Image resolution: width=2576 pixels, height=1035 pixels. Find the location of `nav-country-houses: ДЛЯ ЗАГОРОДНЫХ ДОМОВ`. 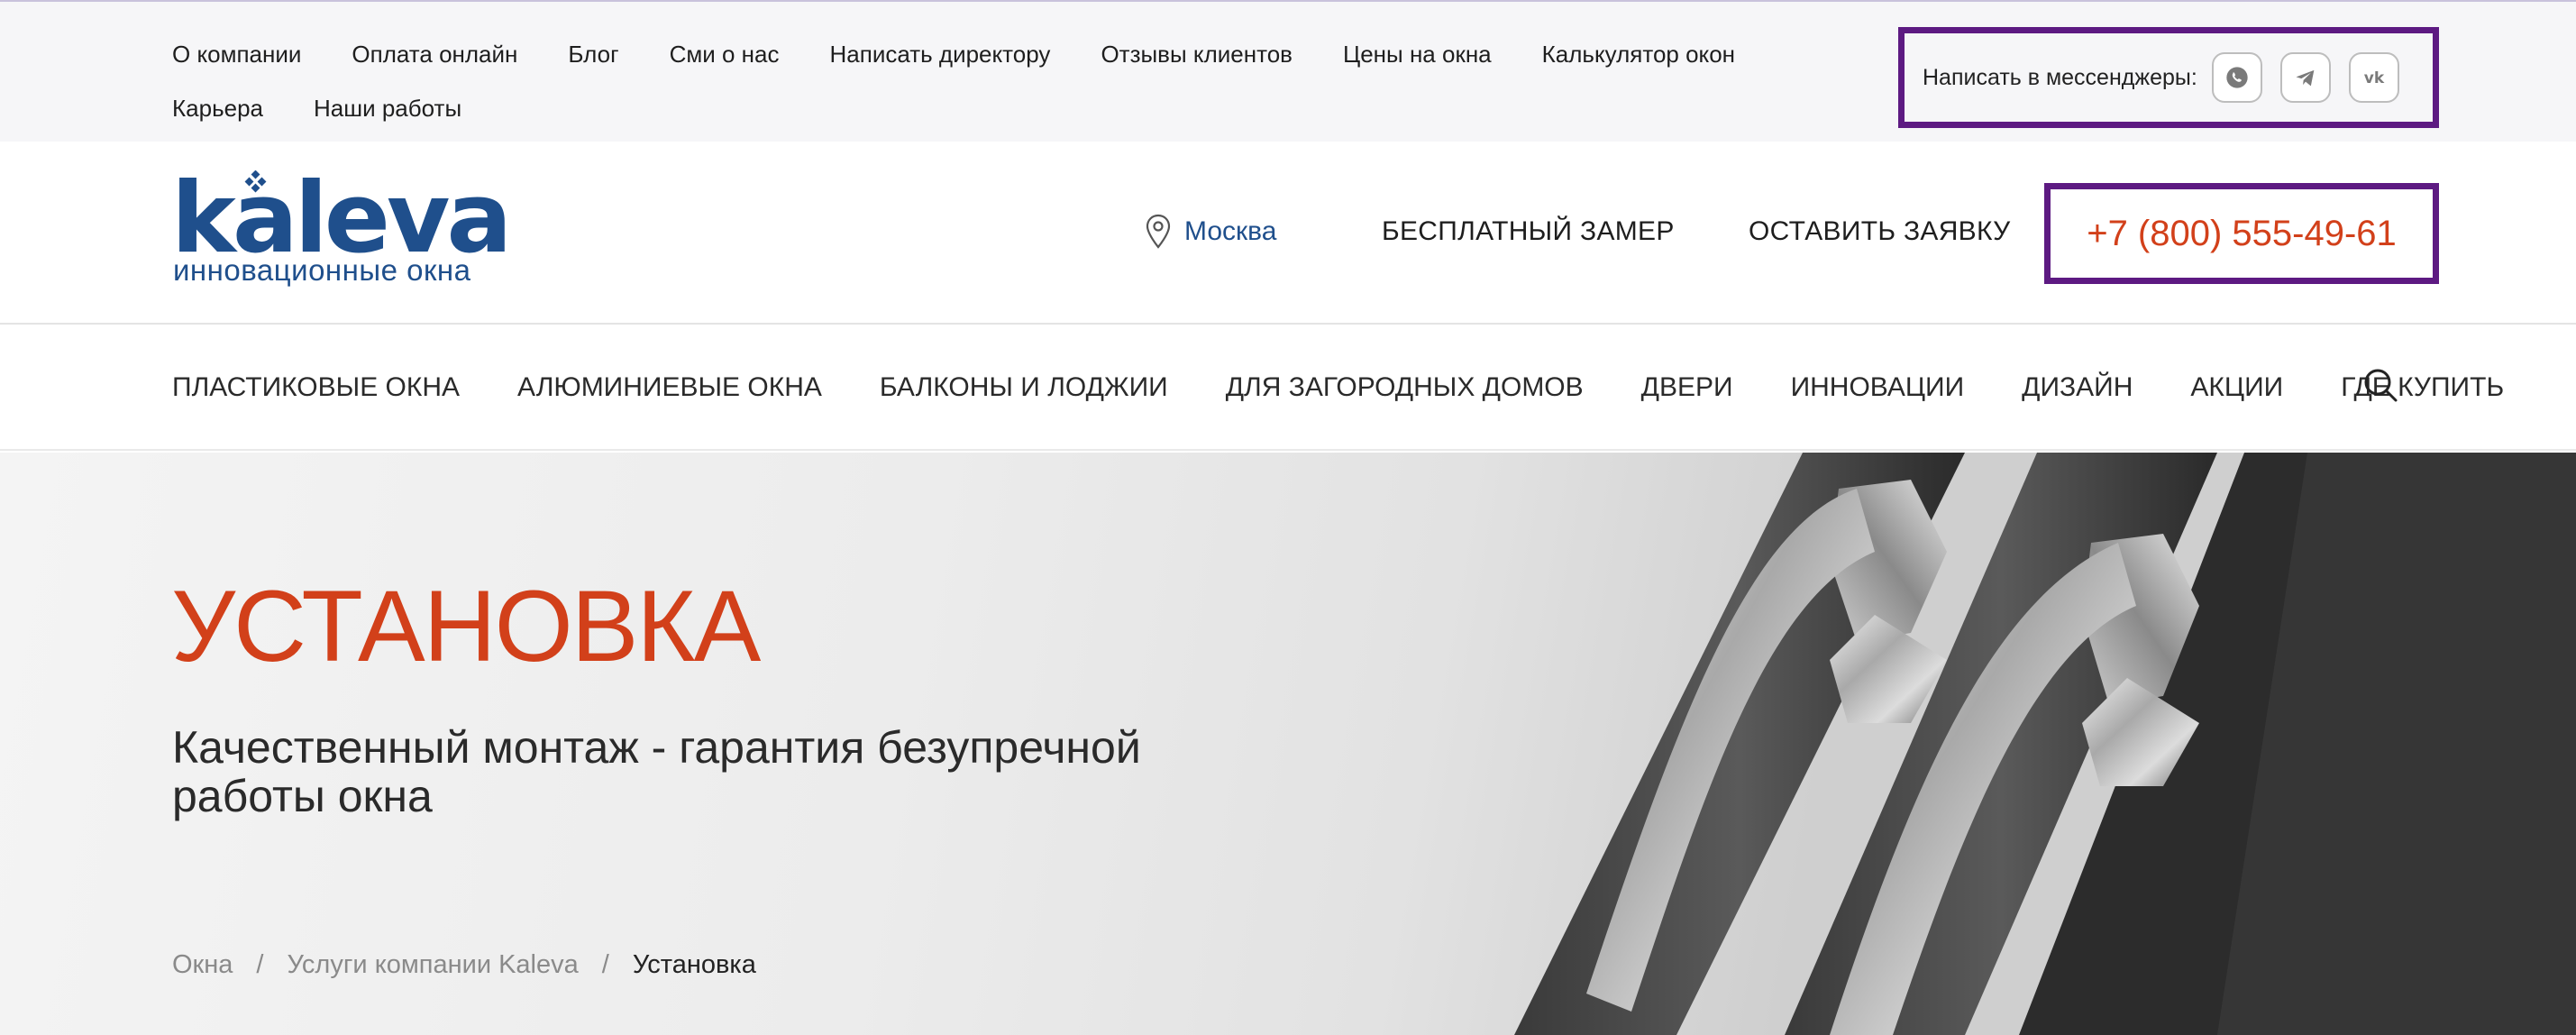

nav-country-houses: ДЛЯ ЗАГОРОДНЫХ ДОМОВ is located at coordinates (1405, 388).